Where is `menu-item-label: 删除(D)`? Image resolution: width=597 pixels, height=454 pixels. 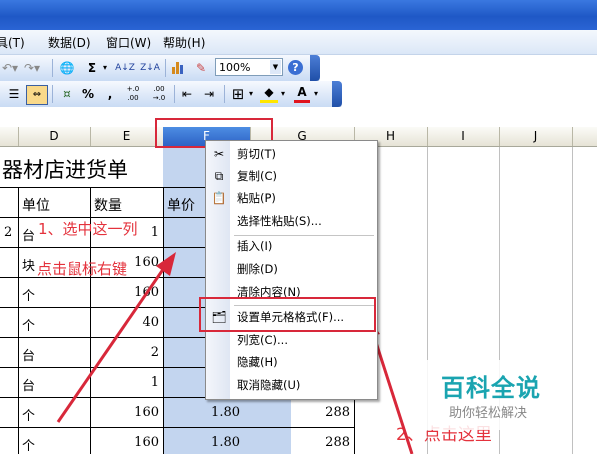 menu-item-label: 删除(D) is located at coordinates (257, 269).